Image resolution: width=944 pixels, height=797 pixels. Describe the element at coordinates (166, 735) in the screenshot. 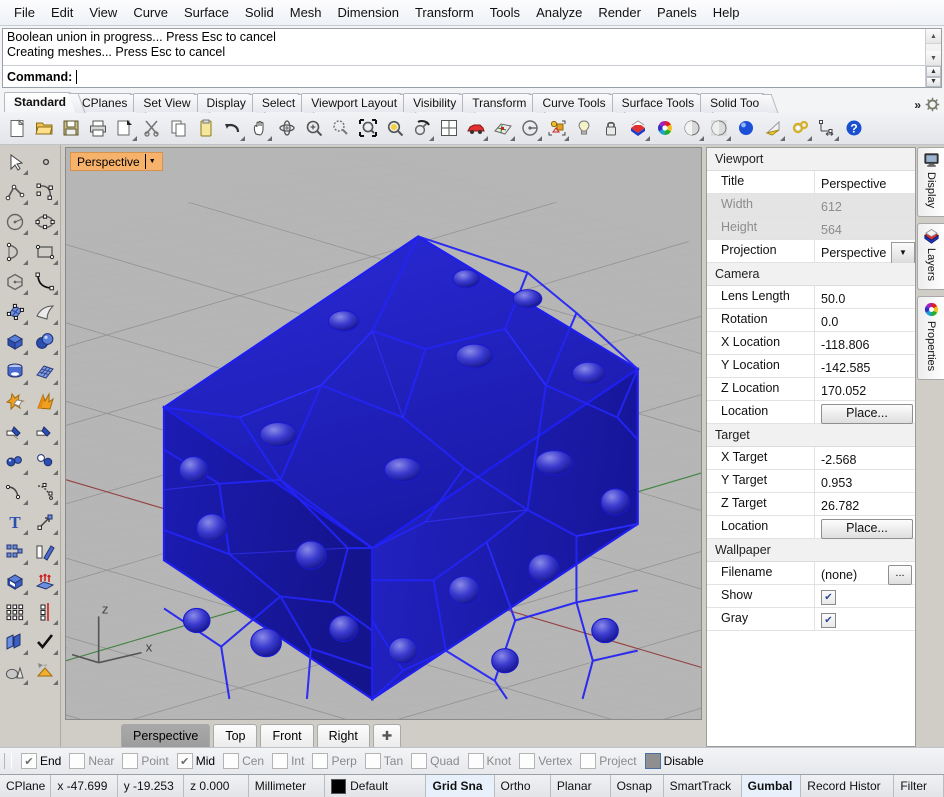

I see `viewport-tab-perspective: Perspective` at that location.